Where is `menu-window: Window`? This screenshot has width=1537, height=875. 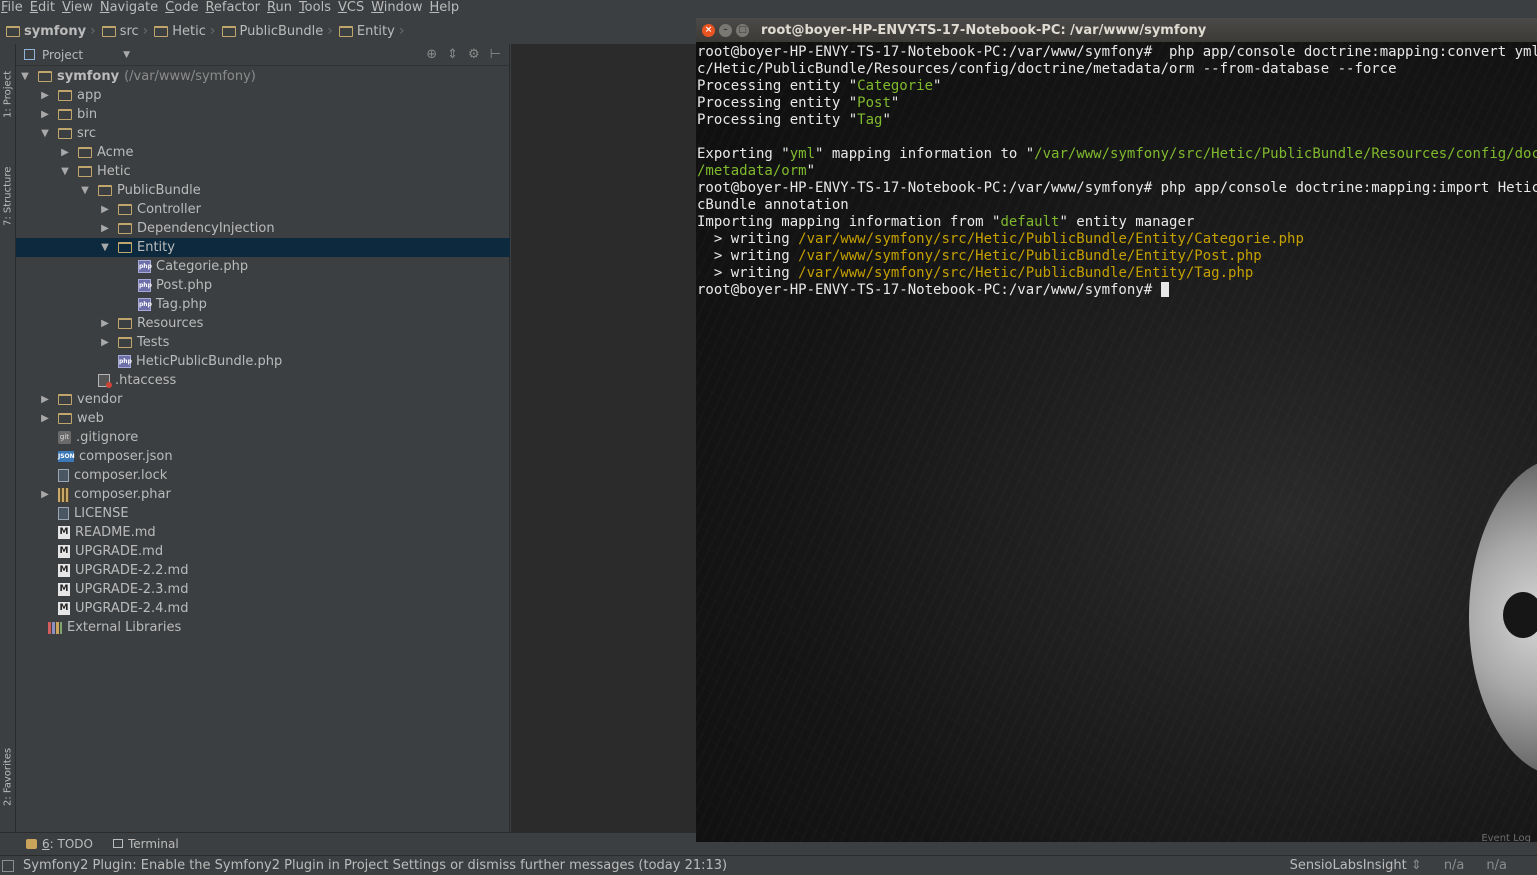
menu-window: Window is located at coordinates (399, 8).